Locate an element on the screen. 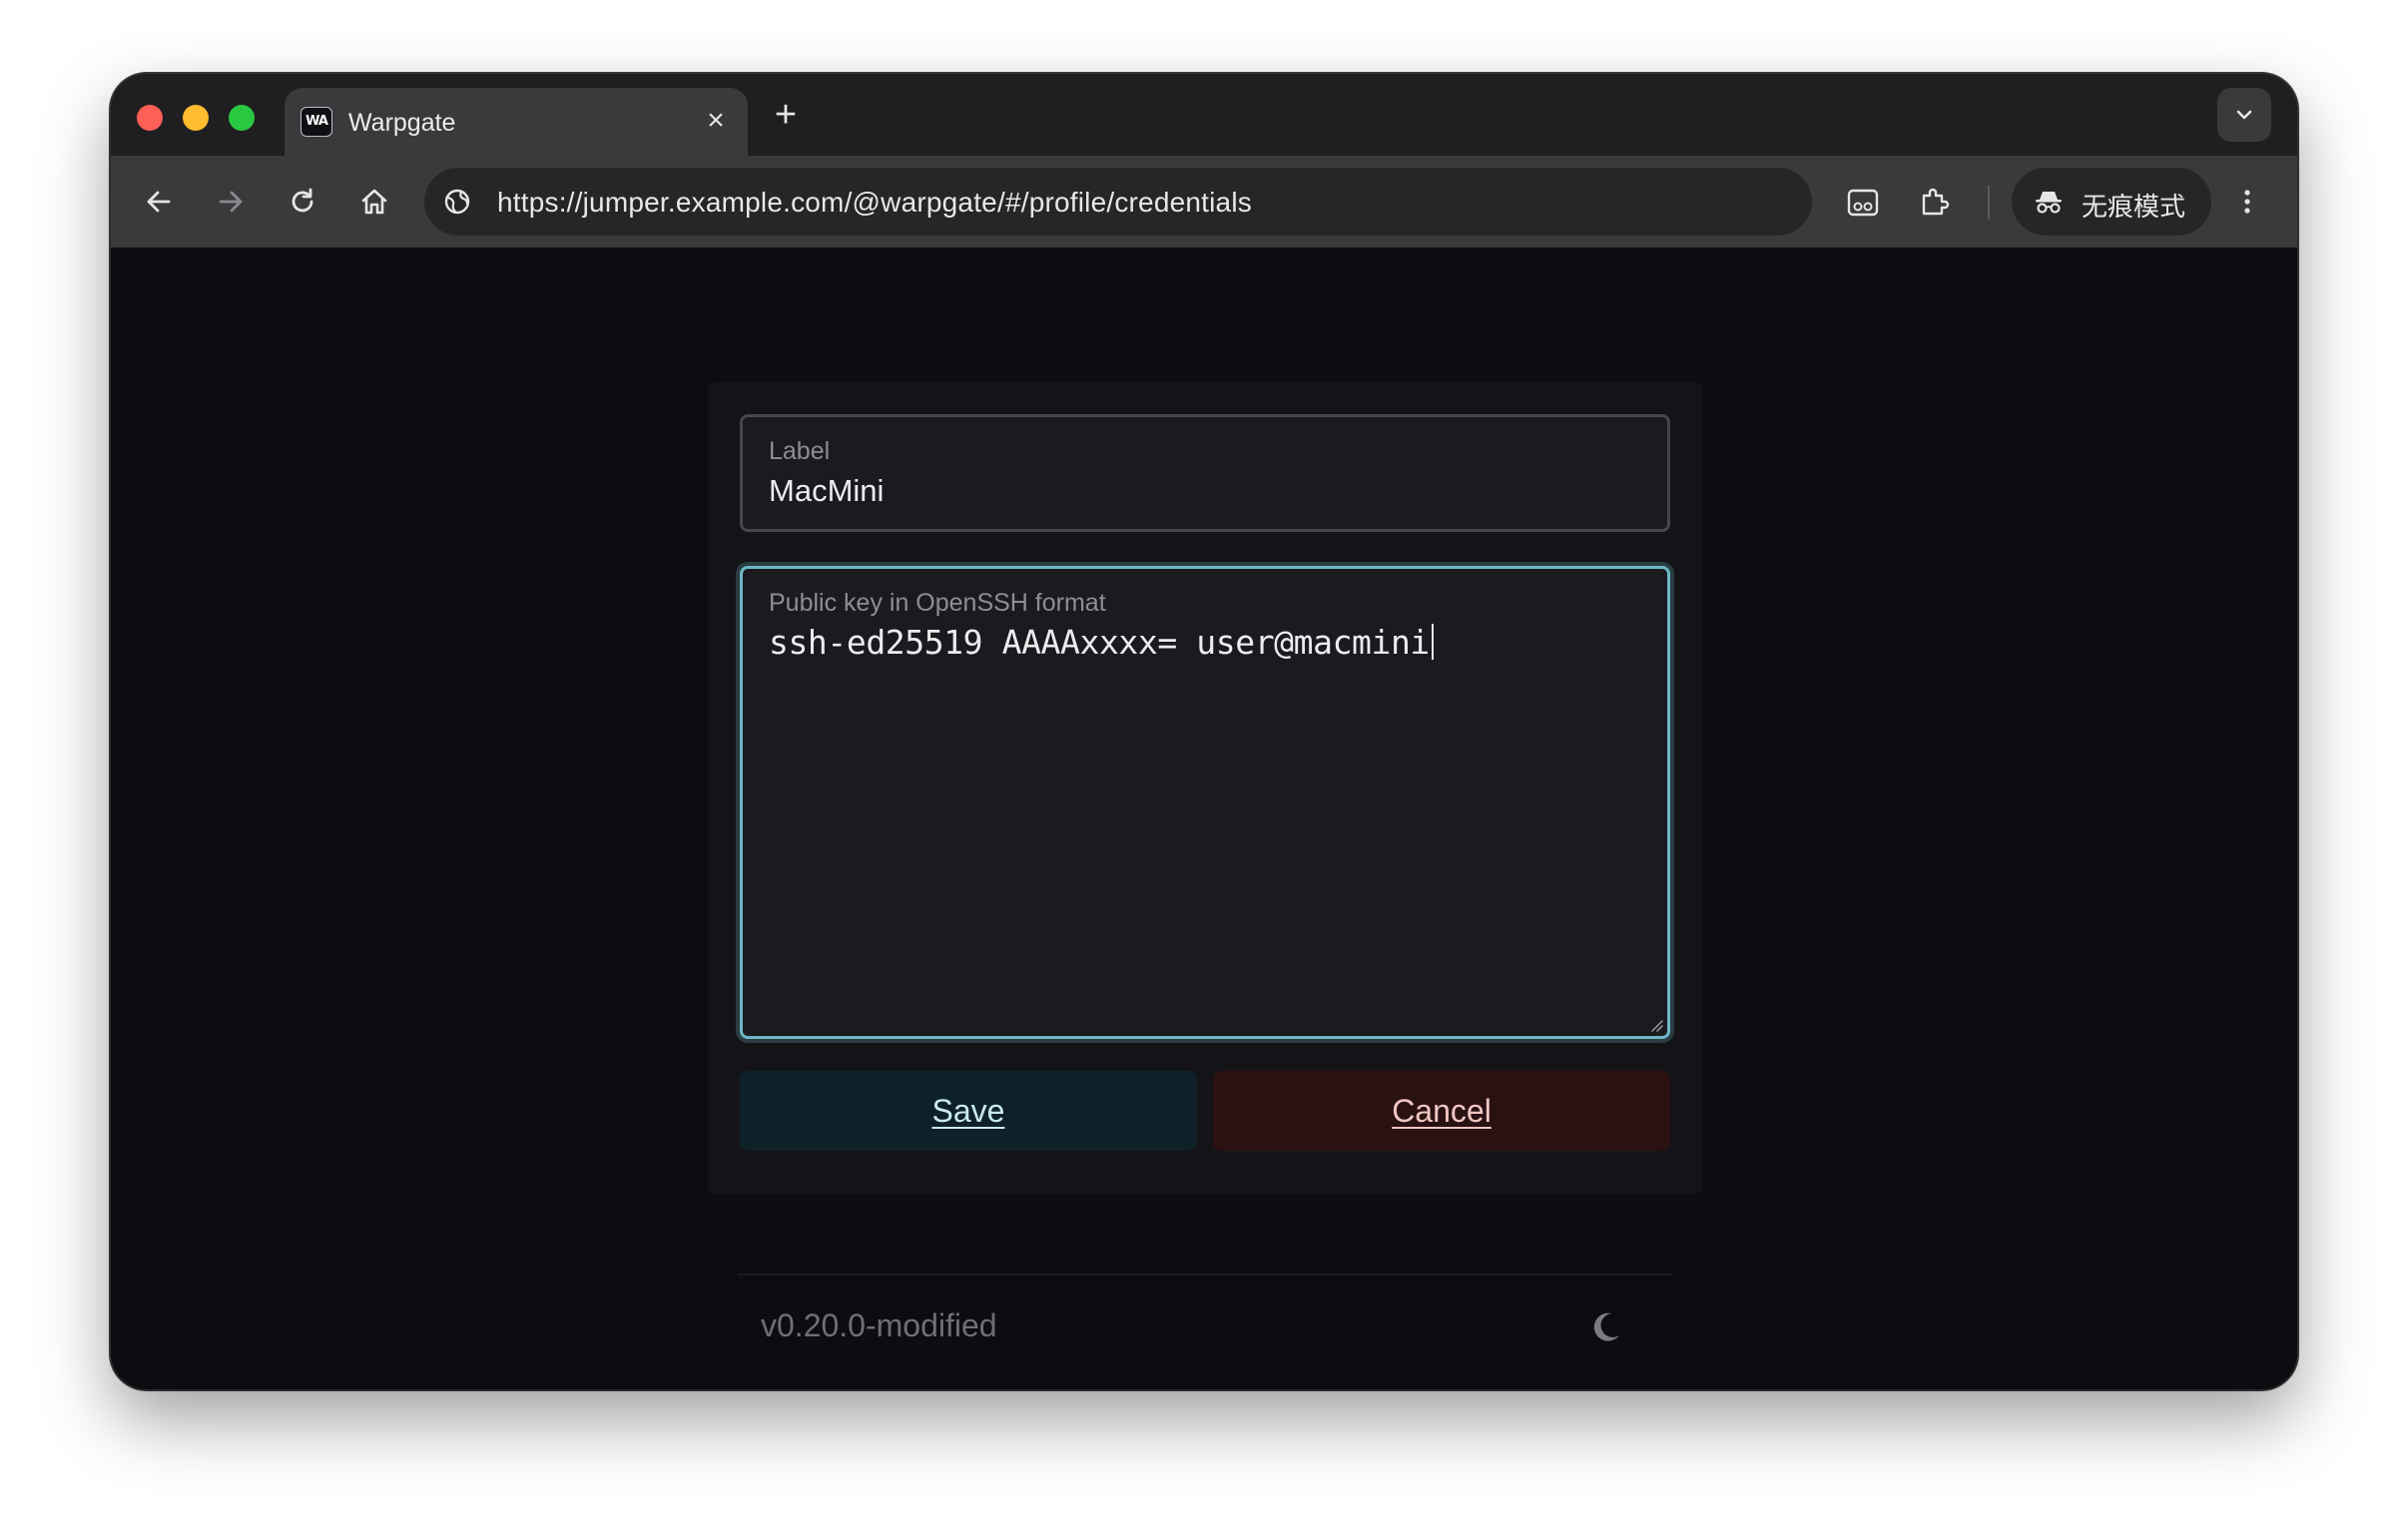  version-label: v0.20.0-modified is located at coordinates (879, 1325).